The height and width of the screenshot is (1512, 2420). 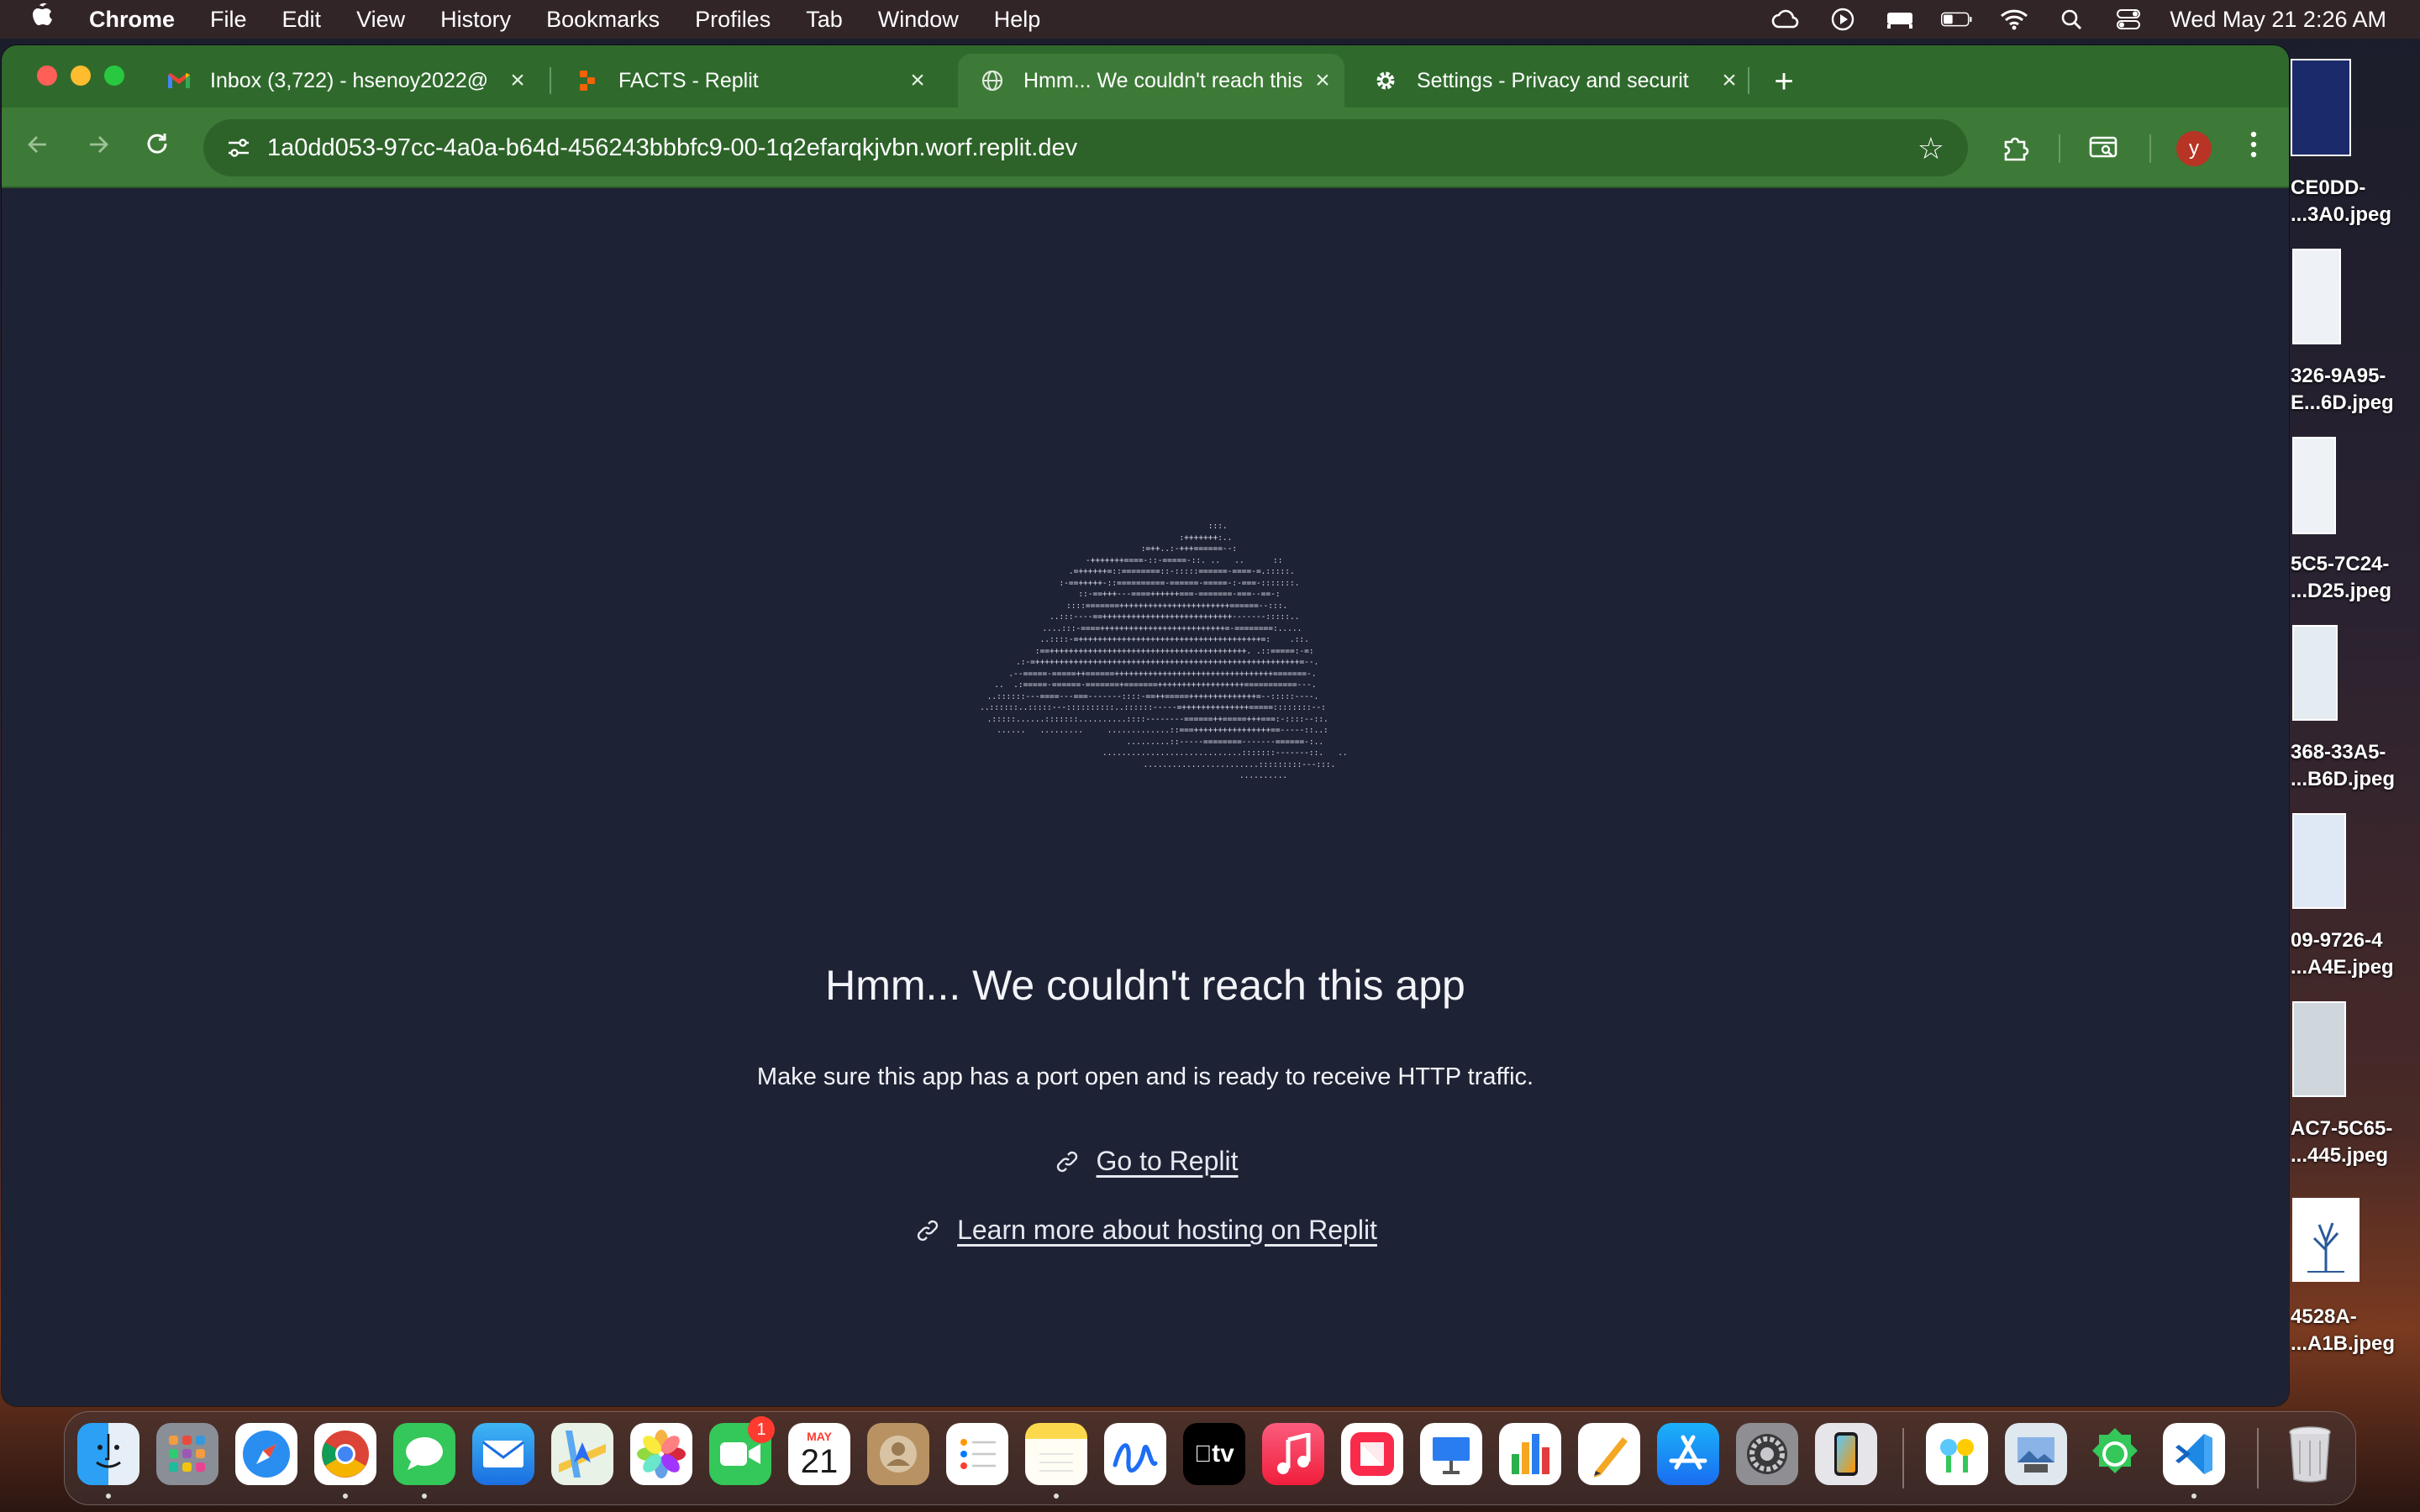 What do you see at coordinates (2194, 148) in the screenshot?
I see `profile-avatar: y` at bounding box center [2194, 148].